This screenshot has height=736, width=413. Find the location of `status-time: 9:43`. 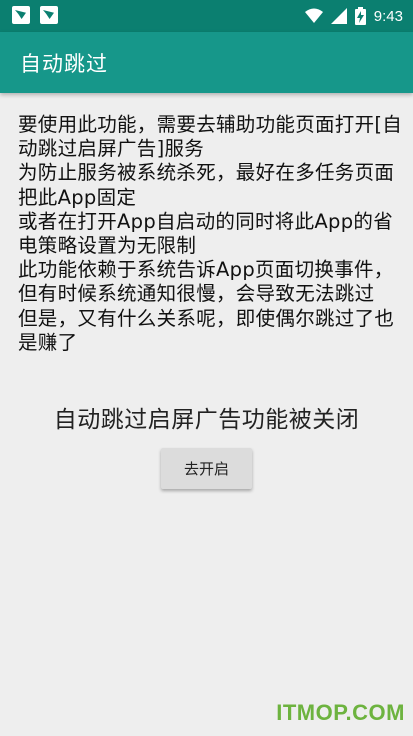

status-time: 9:43 is located at coordinates (388, 16).